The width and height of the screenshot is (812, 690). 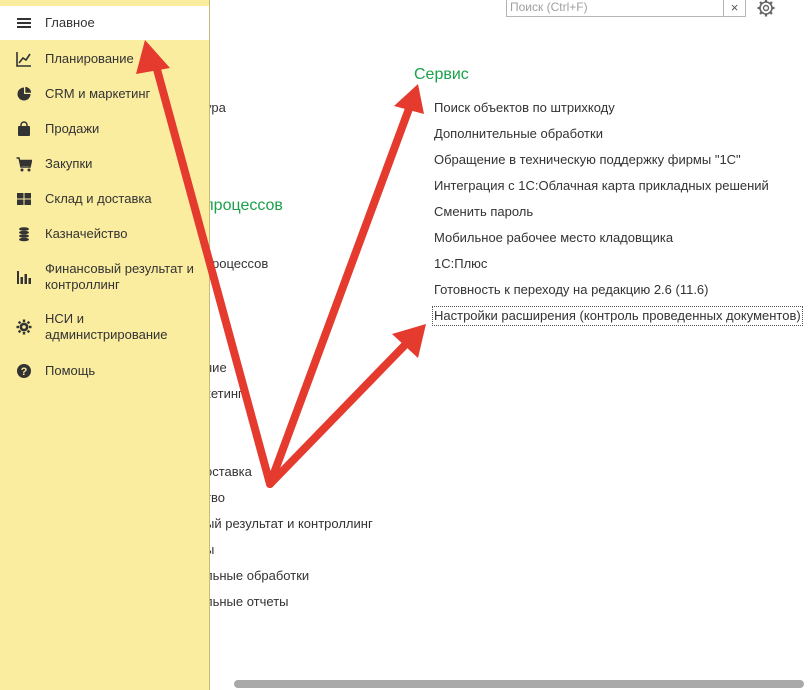 I want to click on sidebar-item-purchases: Закупки, so click(x=104, y=164).